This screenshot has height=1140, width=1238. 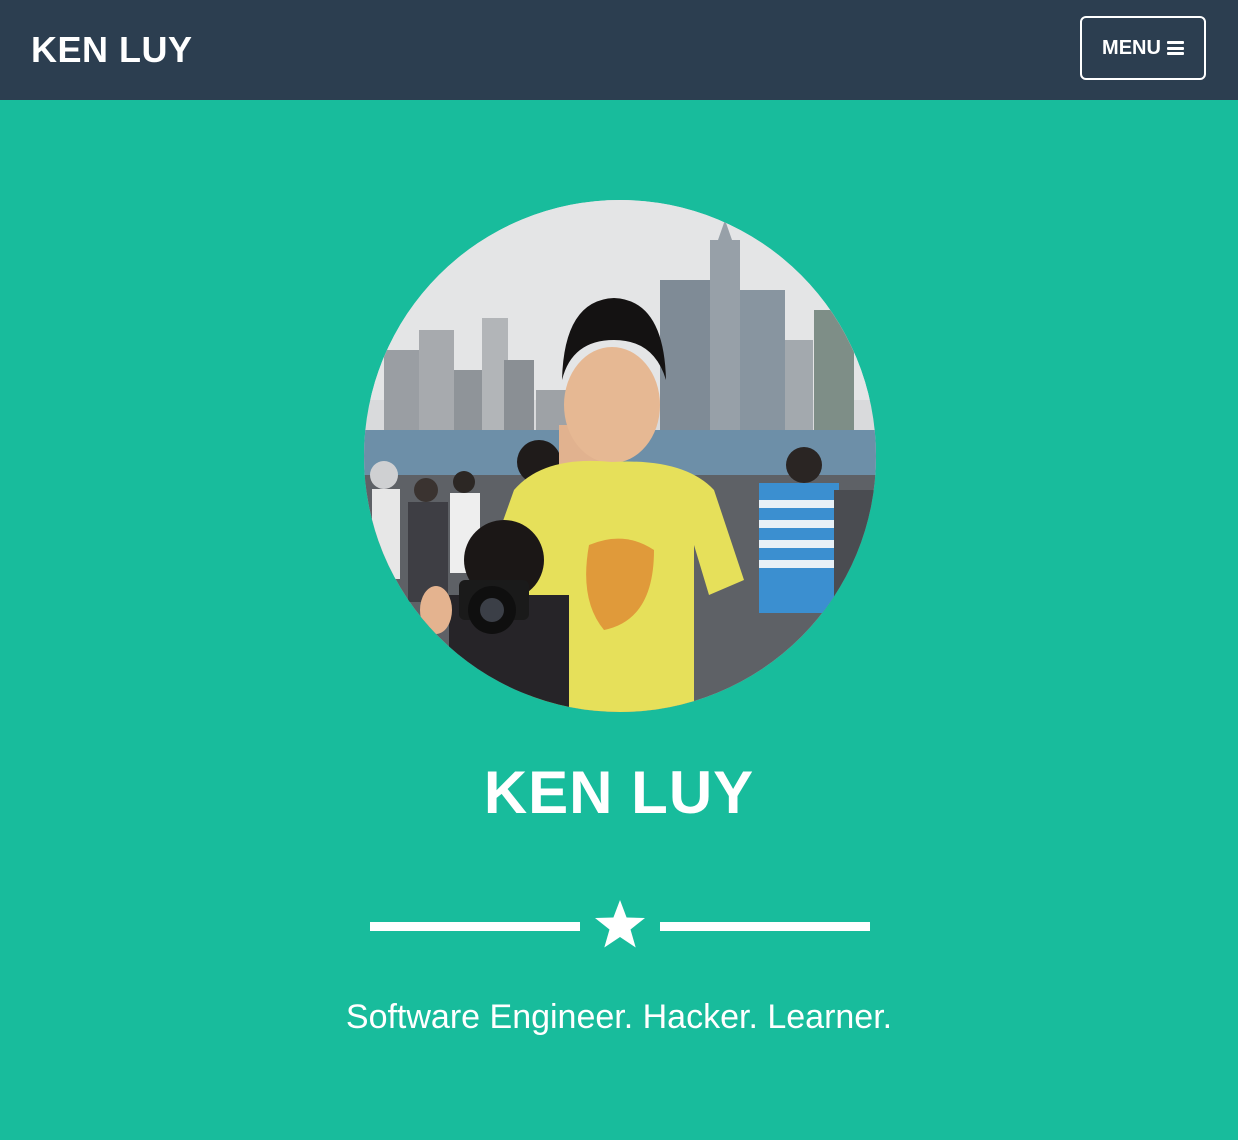 I want to click on menu-button: MENU, so click(x=1143, y=48).